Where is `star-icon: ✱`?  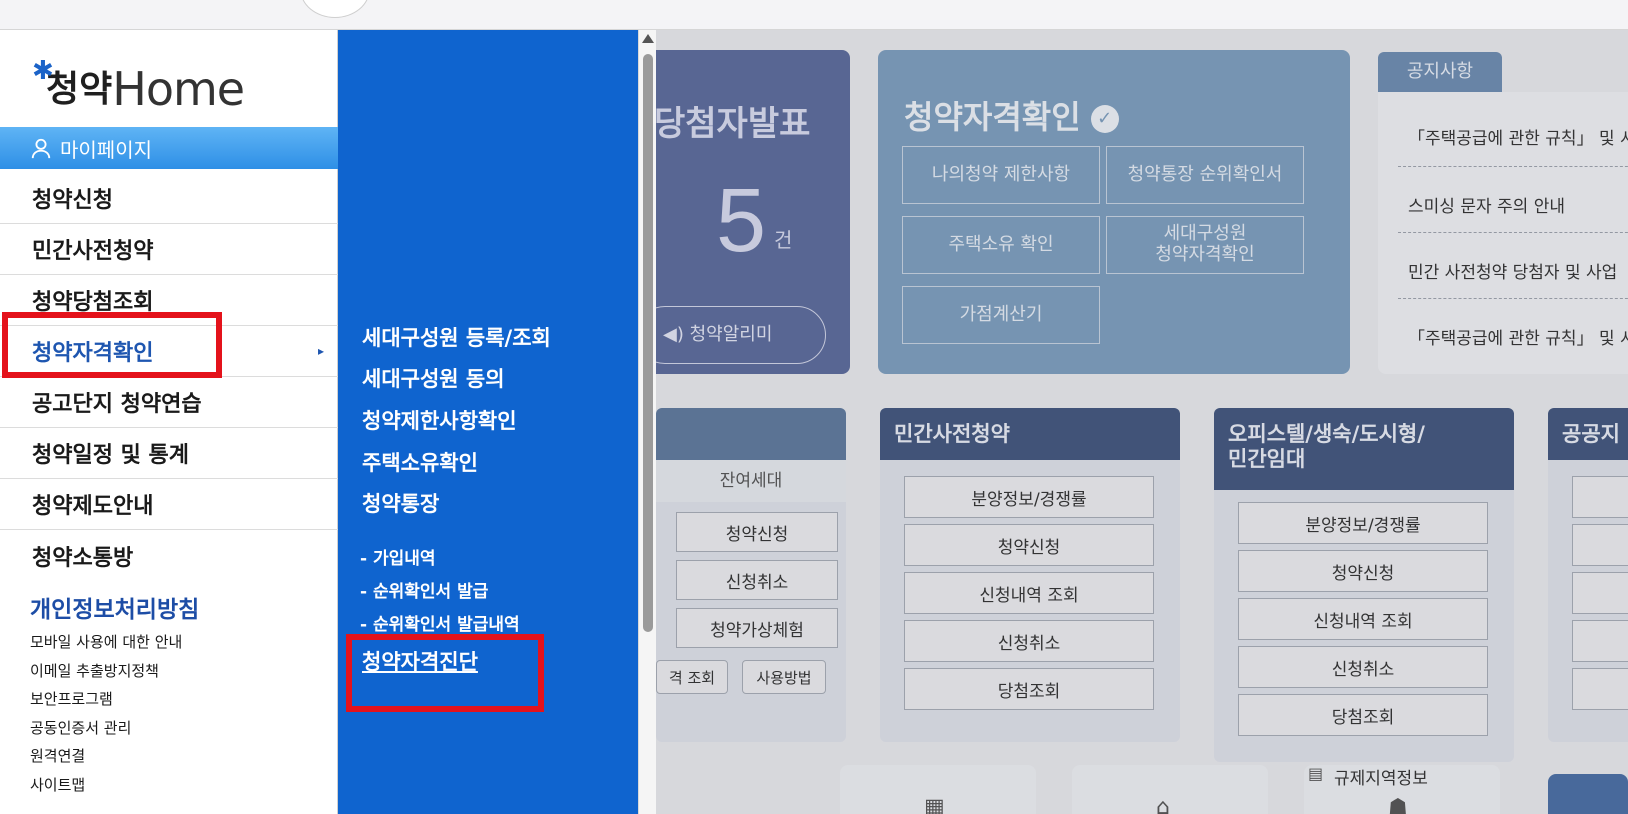
star-icon: ✱ is located at coordinates (43, 71).